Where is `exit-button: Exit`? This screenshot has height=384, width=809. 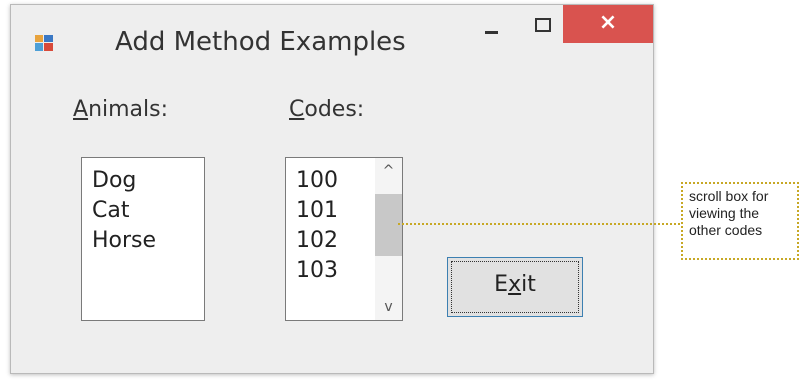 exit-button: Exit is located at coordinates (515, 287).